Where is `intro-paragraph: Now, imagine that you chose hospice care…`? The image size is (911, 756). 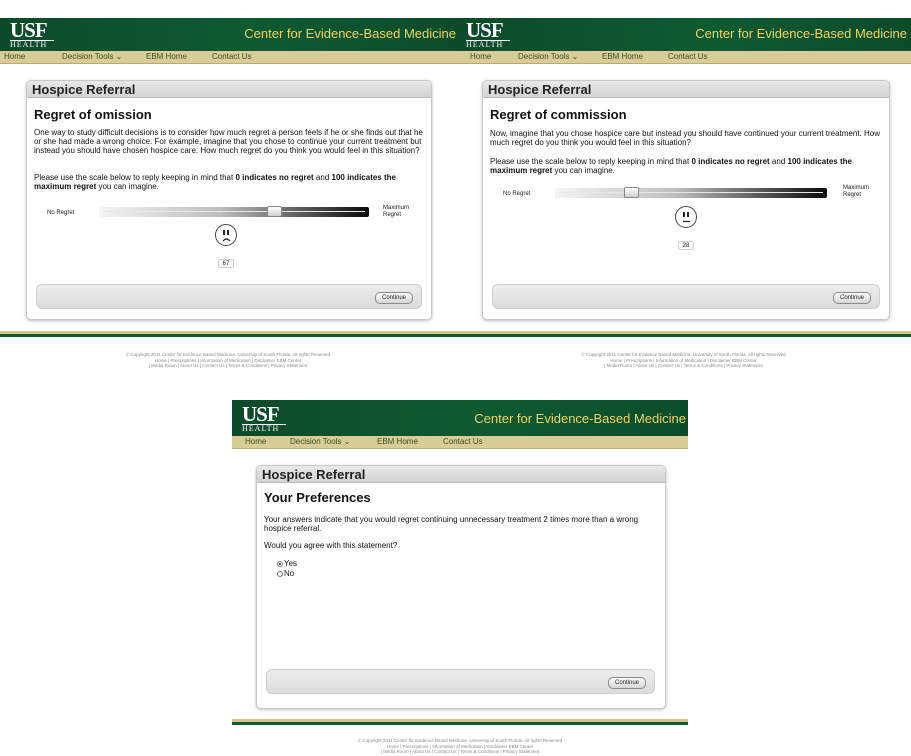 intro-paragraph: Now, imagine that you chose hospice care… is located at coordinates (685, 138).